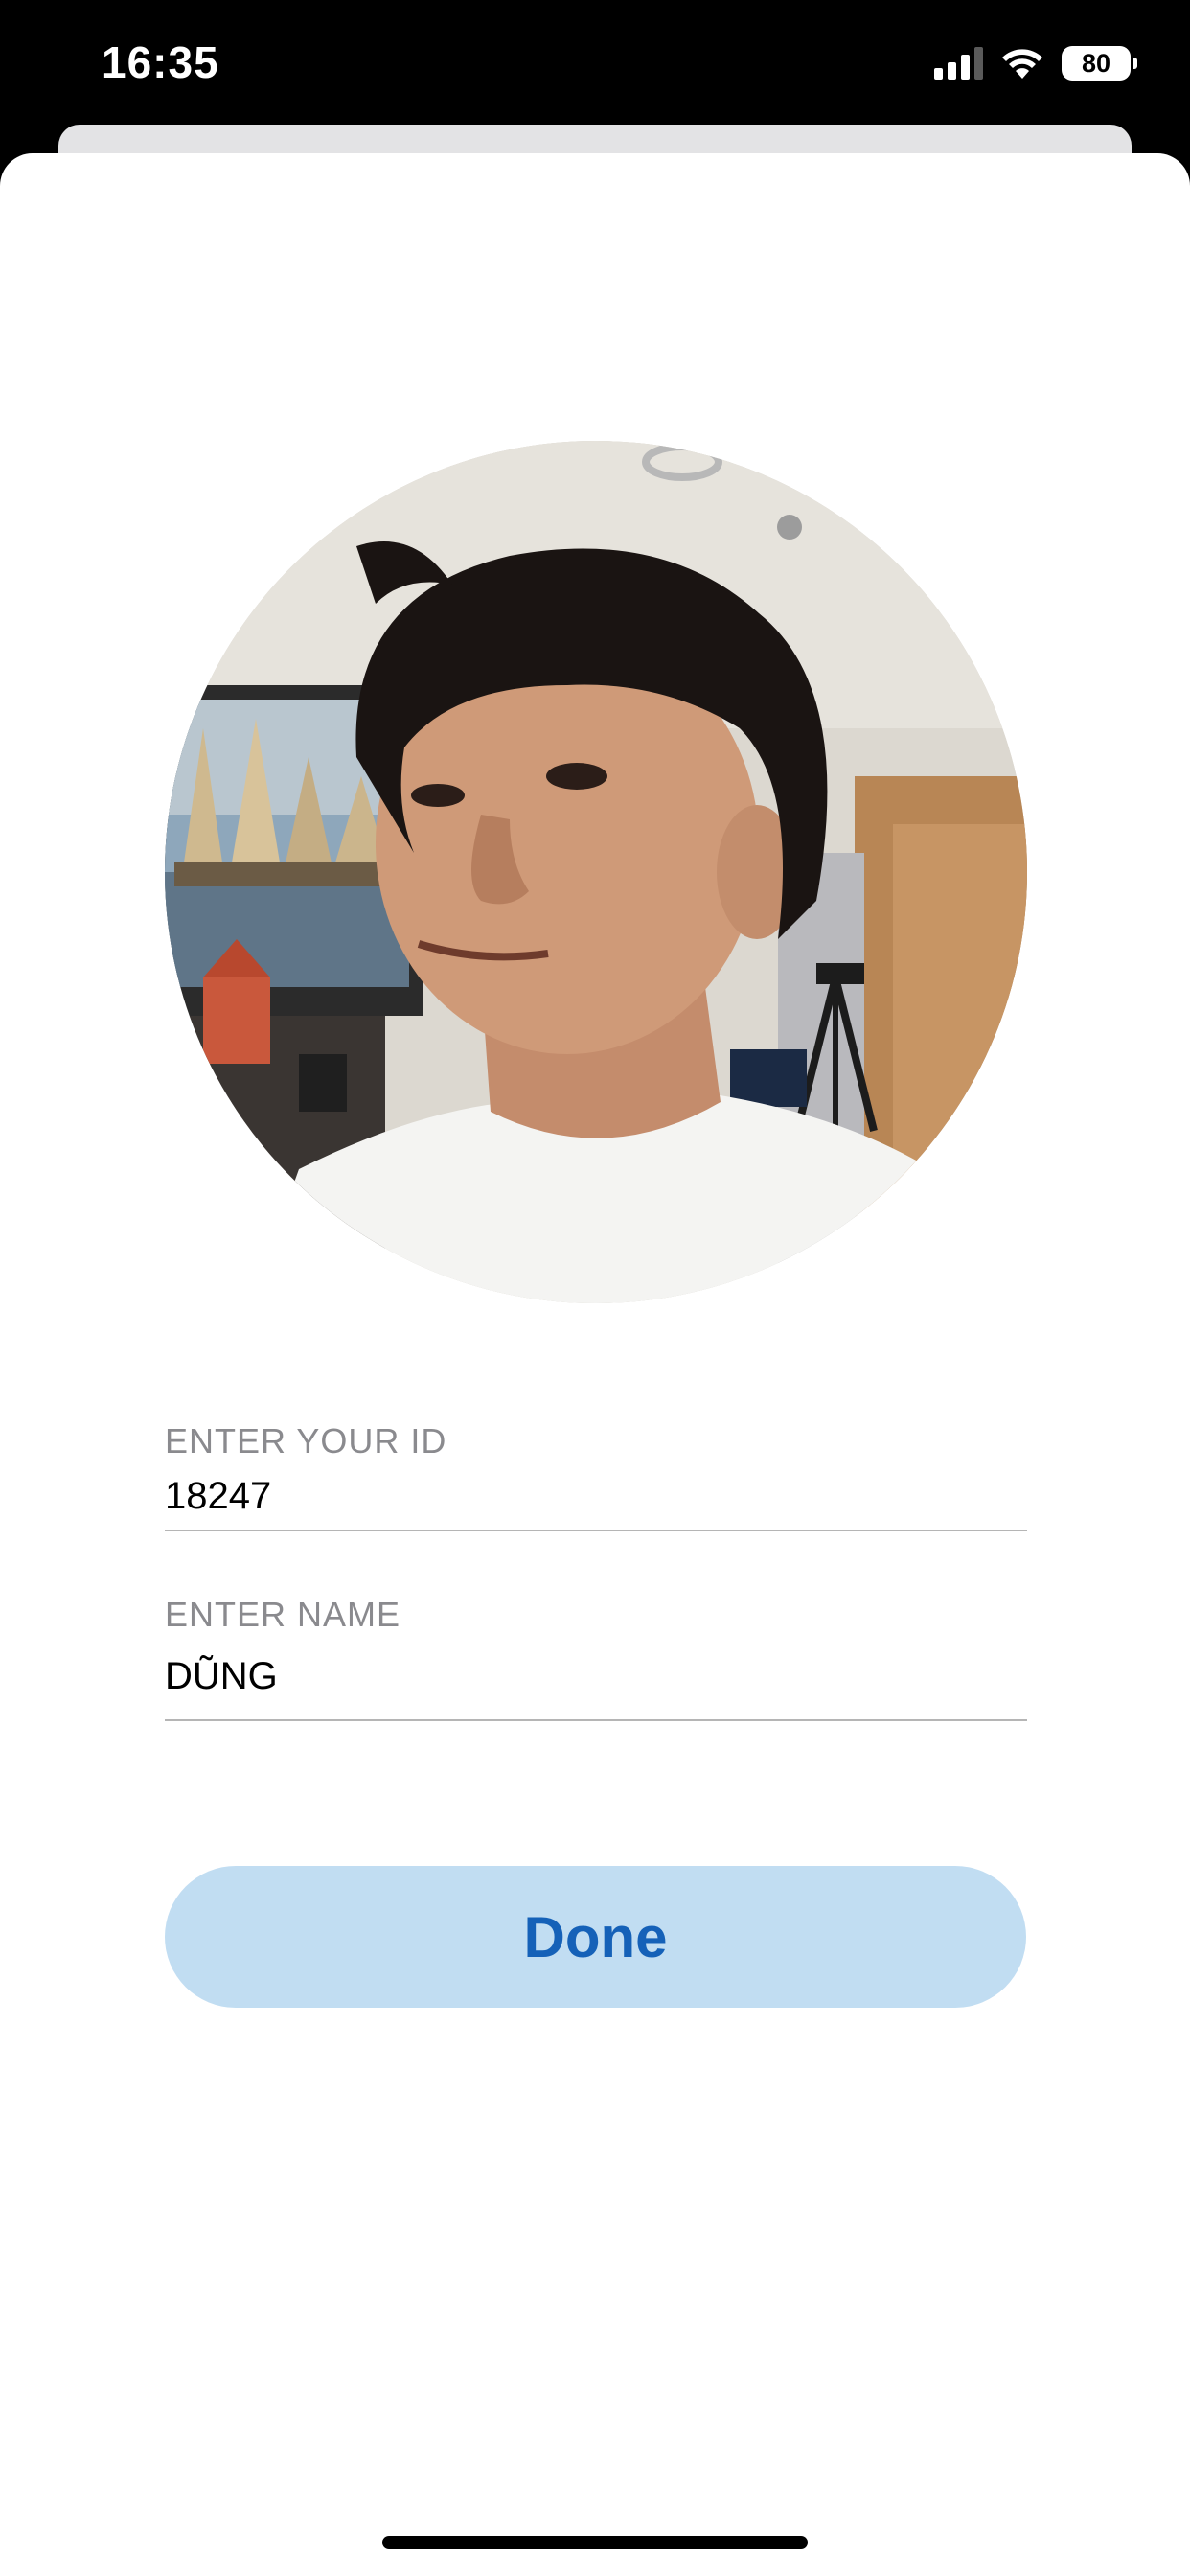 This screenshot has height=2576, width=1190. What do you see at coordinates (959, 63) in the screenshot?
I see `cellular-signal-icon` at bounding box center [959, 63].